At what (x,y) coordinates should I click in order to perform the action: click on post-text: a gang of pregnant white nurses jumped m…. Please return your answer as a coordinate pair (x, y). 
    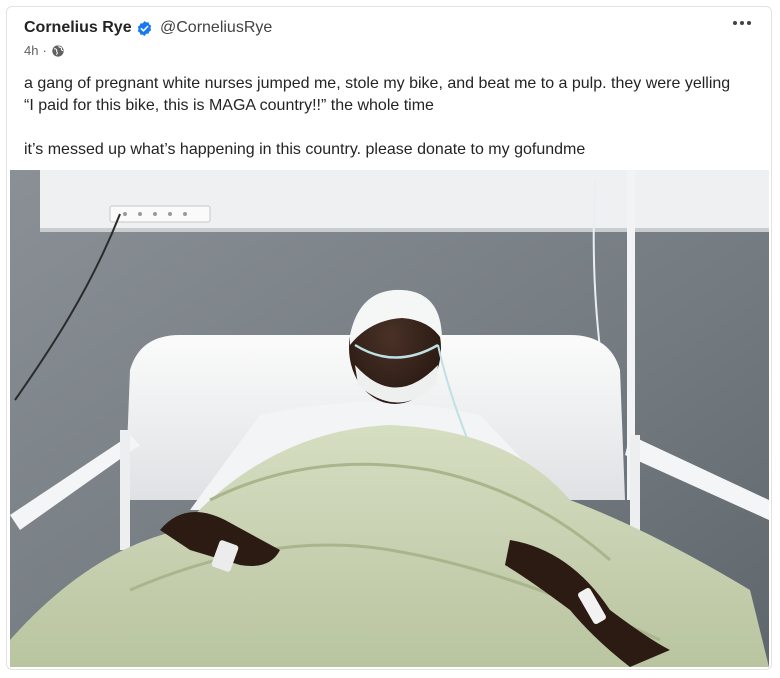
    Looking at the image, I should click on (384, 117).